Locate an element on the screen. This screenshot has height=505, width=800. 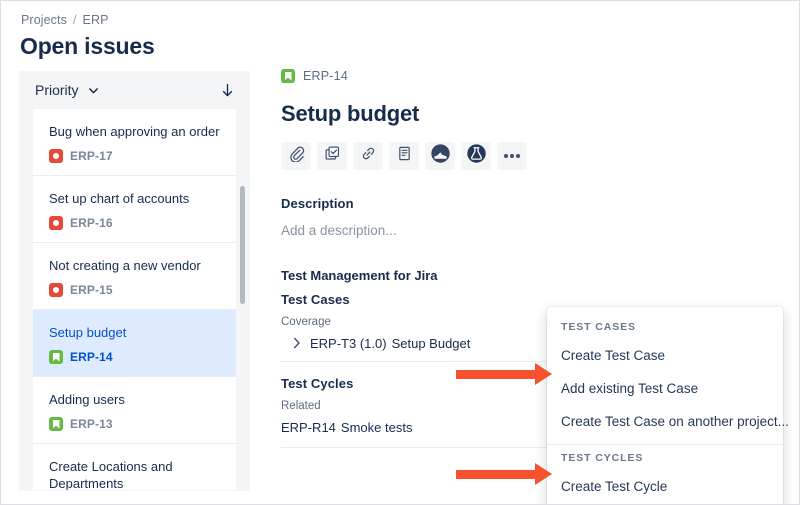
related-cycle-name: Smoke tests is located at coordinates (376, 427).